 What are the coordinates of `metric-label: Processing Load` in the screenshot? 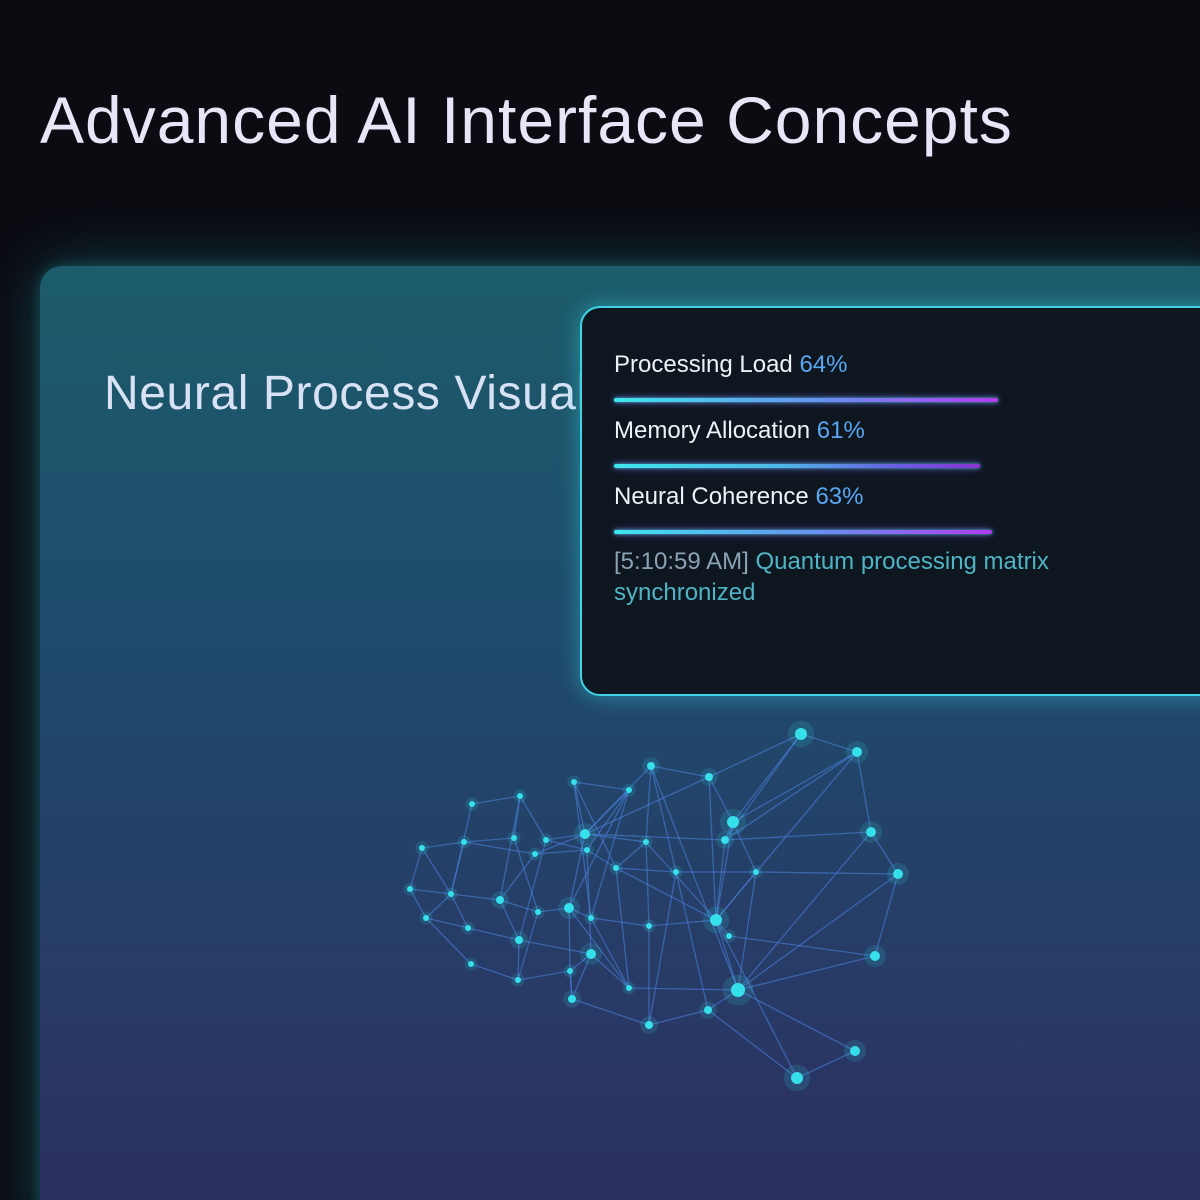 It's located at (703, 364).